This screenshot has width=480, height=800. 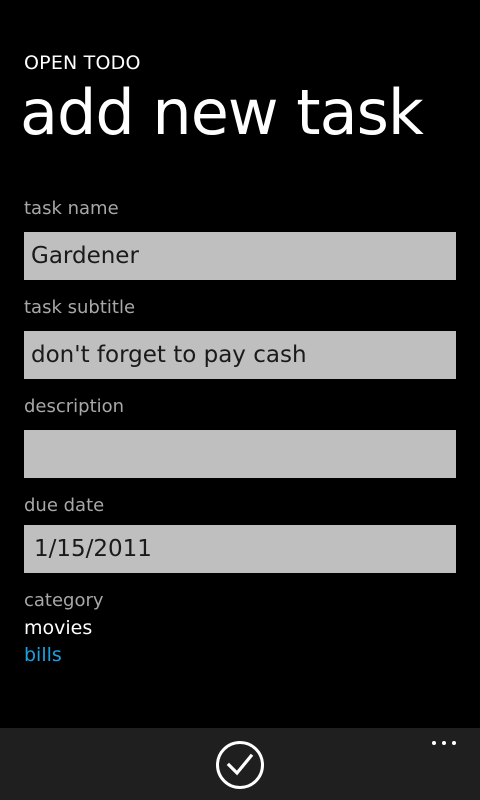 I want to click on due-date-label: due date, so click(x=64, y=505).